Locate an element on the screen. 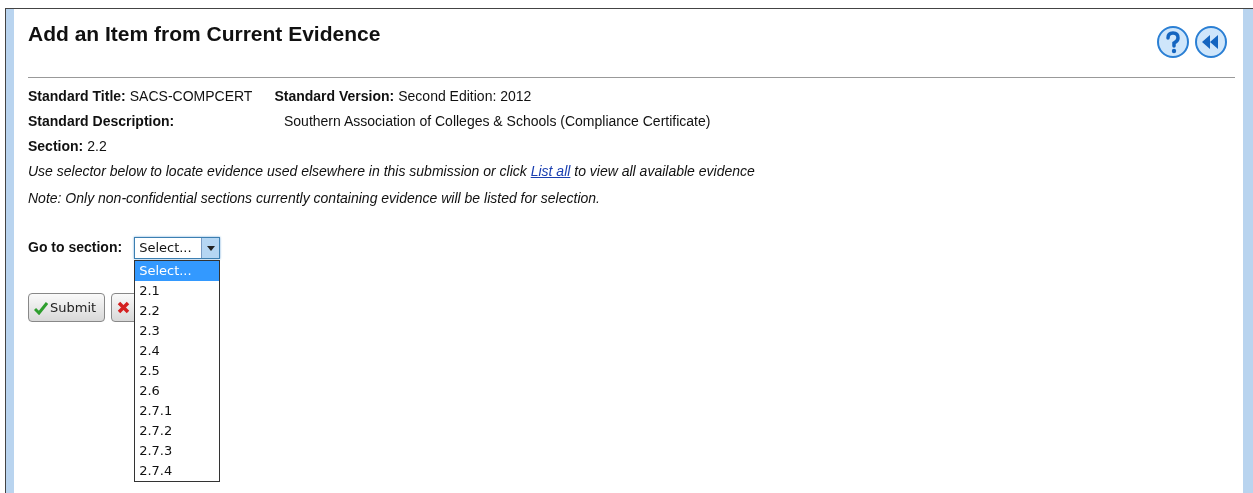 This screenshot has width=1253, height=493. dropdown-option: 2.4 is located at coordinates (177, 351).